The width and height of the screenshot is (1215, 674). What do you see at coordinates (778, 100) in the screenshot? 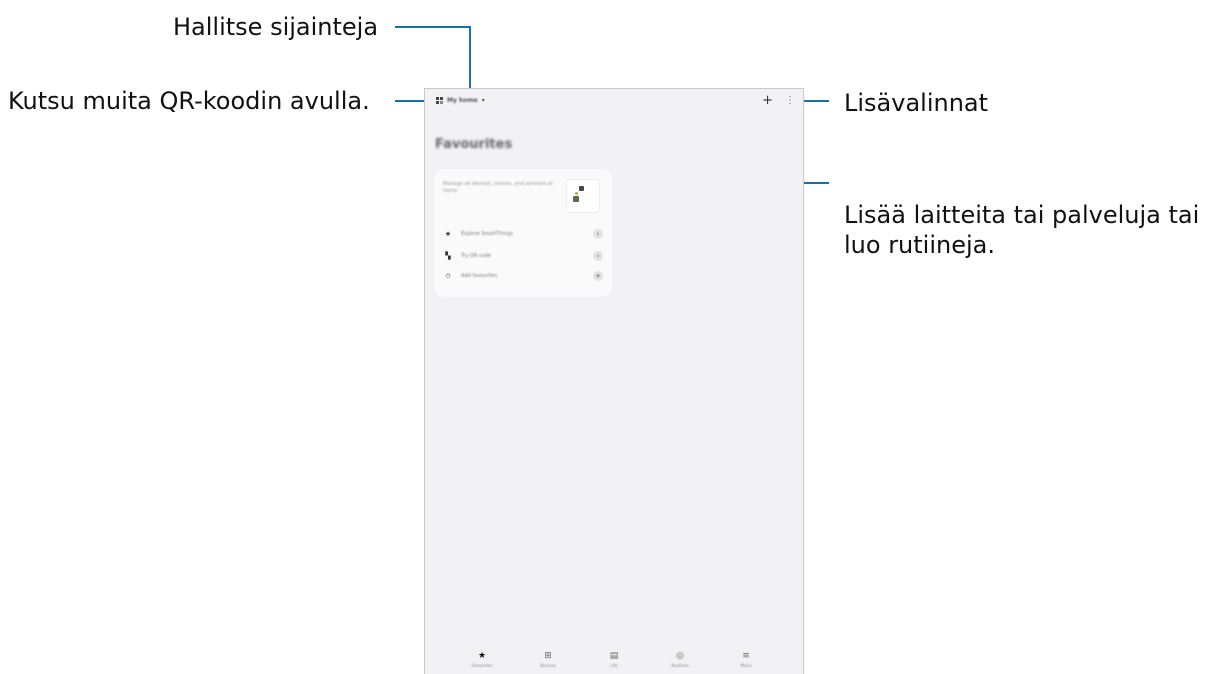
I see `top-actions: + ⋮` at bounding box center [778, 100].